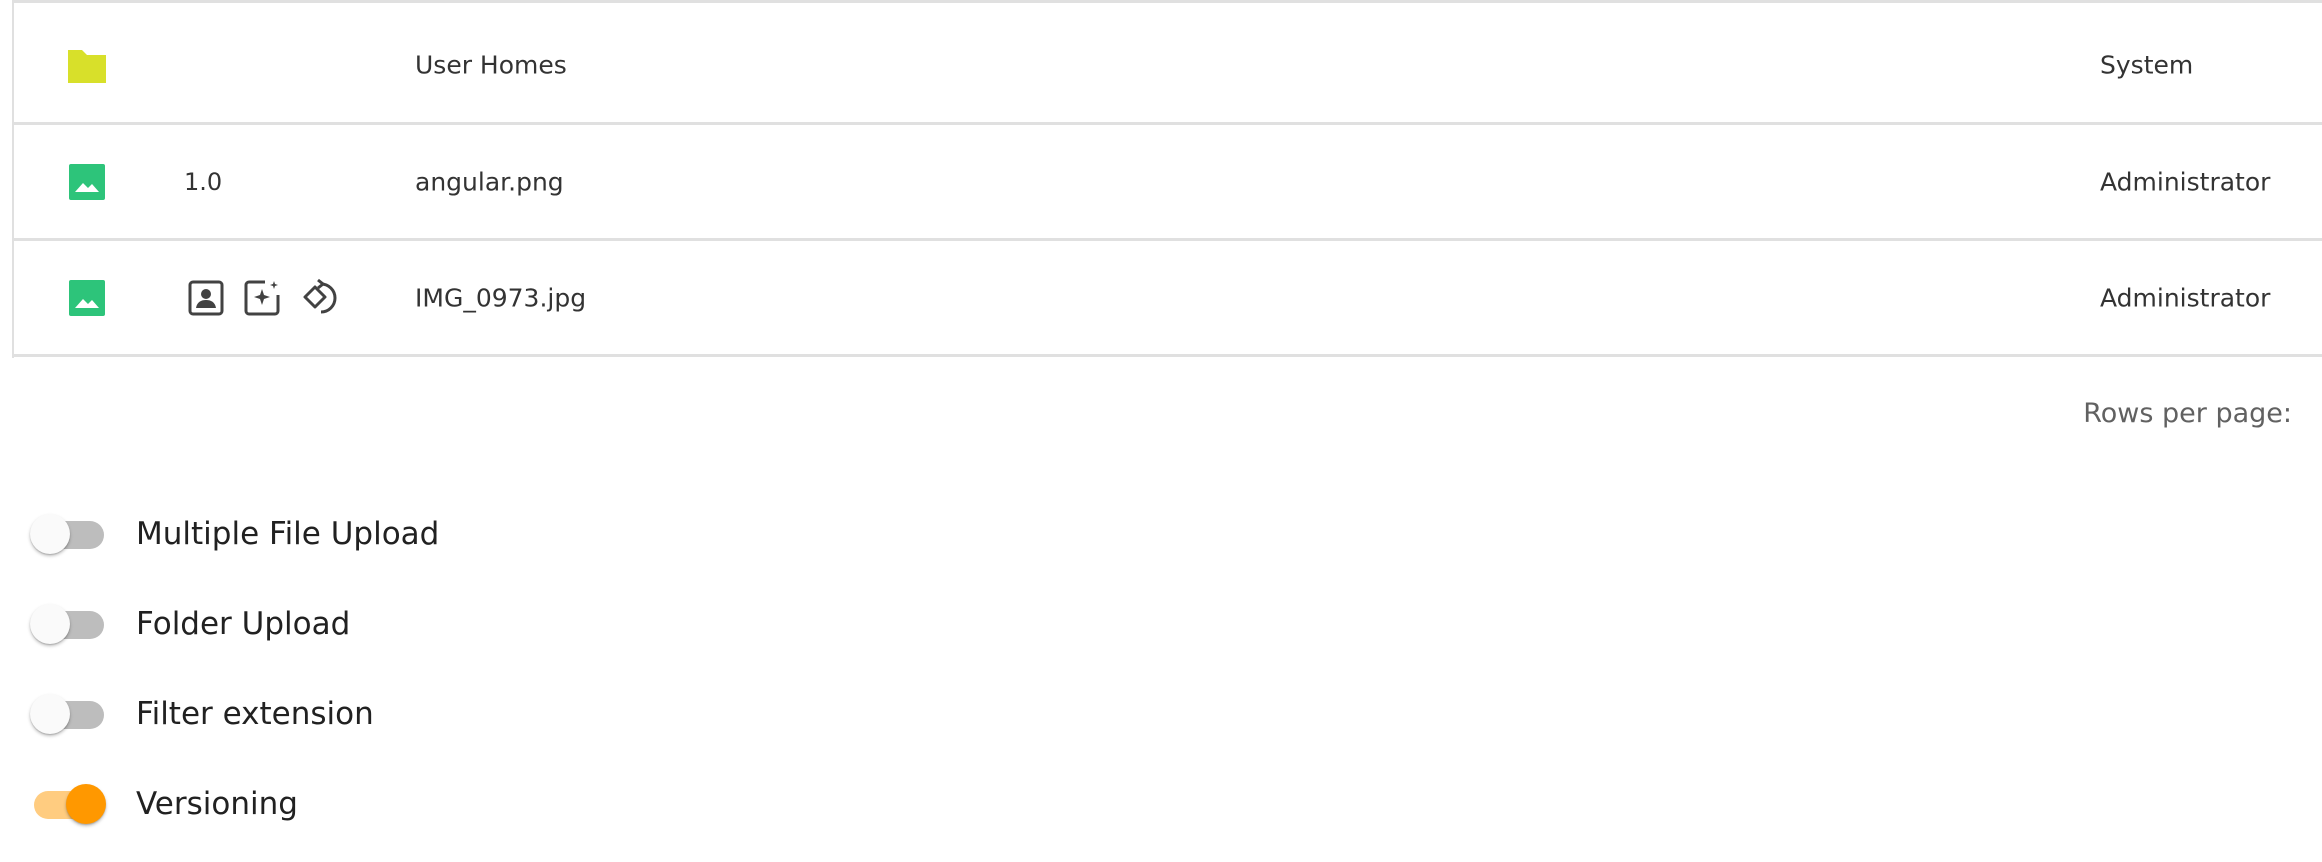 Image resolution: width=2322 pixels, height=862 pixels. What do you see at coordinates (489, 181) in the screenshot?
I see `file-name: angular.png` at bounding box center [489, 181].